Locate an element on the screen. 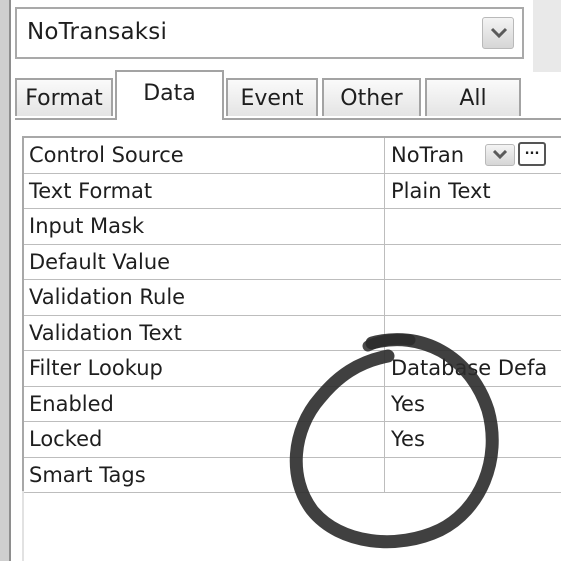 This screenshot has height=561, width=561. tab-all-label: All is located at coordinates (473, 98).